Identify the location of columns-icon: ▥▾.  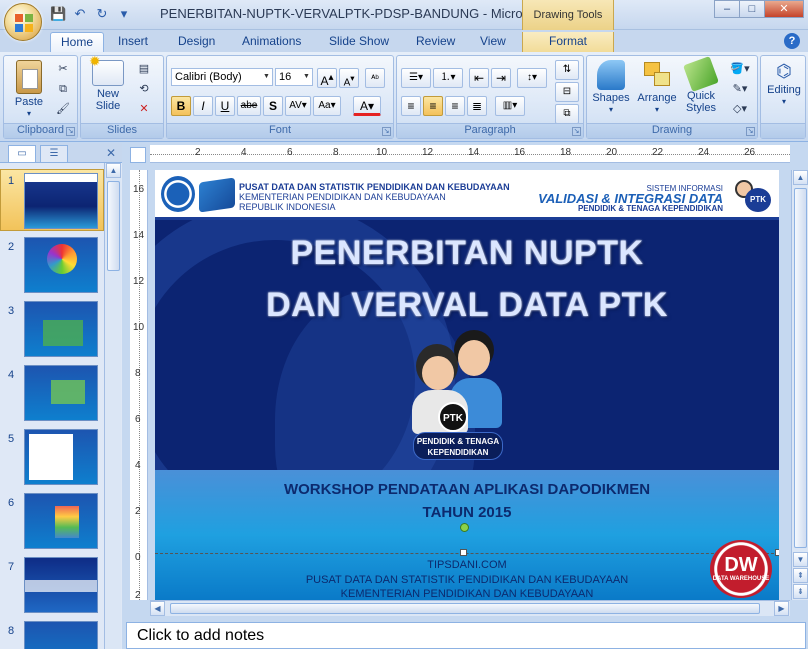
(510, 106).